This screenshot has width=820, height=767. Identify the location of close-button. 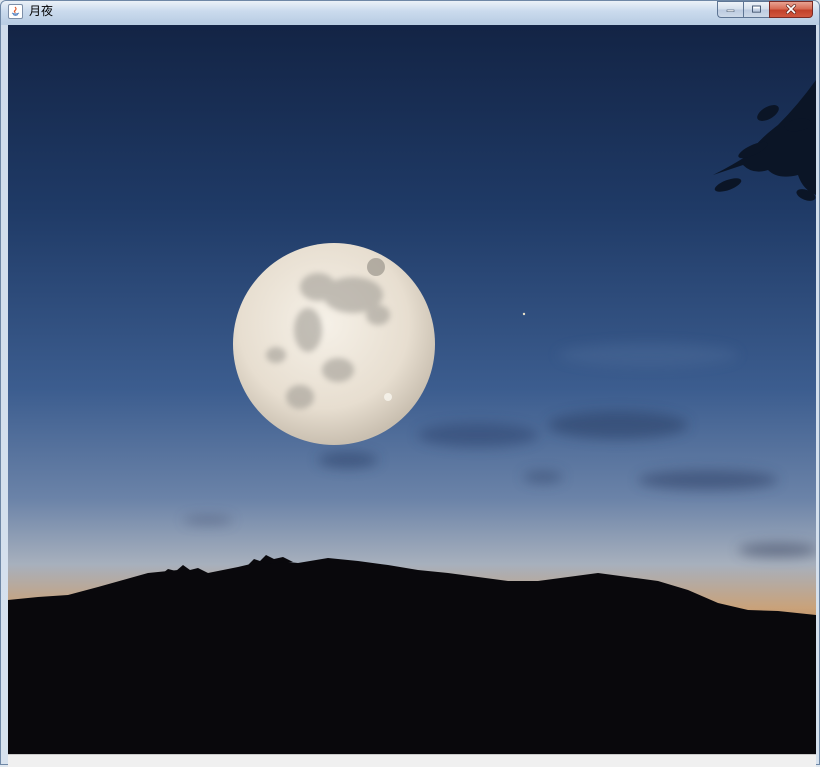
(791, 9).